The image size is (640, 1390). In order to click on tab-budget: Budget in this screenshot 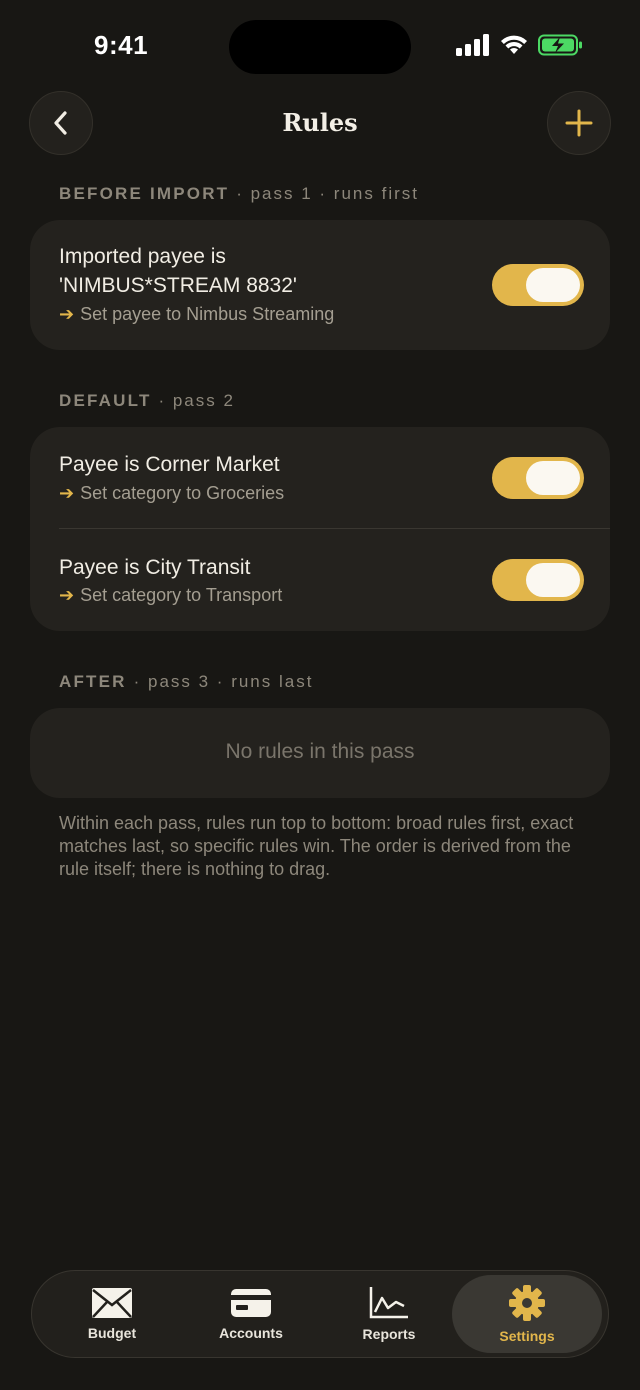, I will do `click(112, 1314)`.